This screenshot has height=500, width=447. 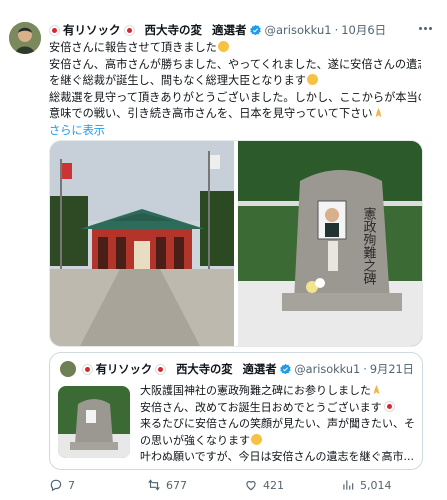 What do you see at coordinates (239, 486) in the screenshot?
I see `tweet-actions: 7 677 421 5,014` at bounding box center [239, 486].